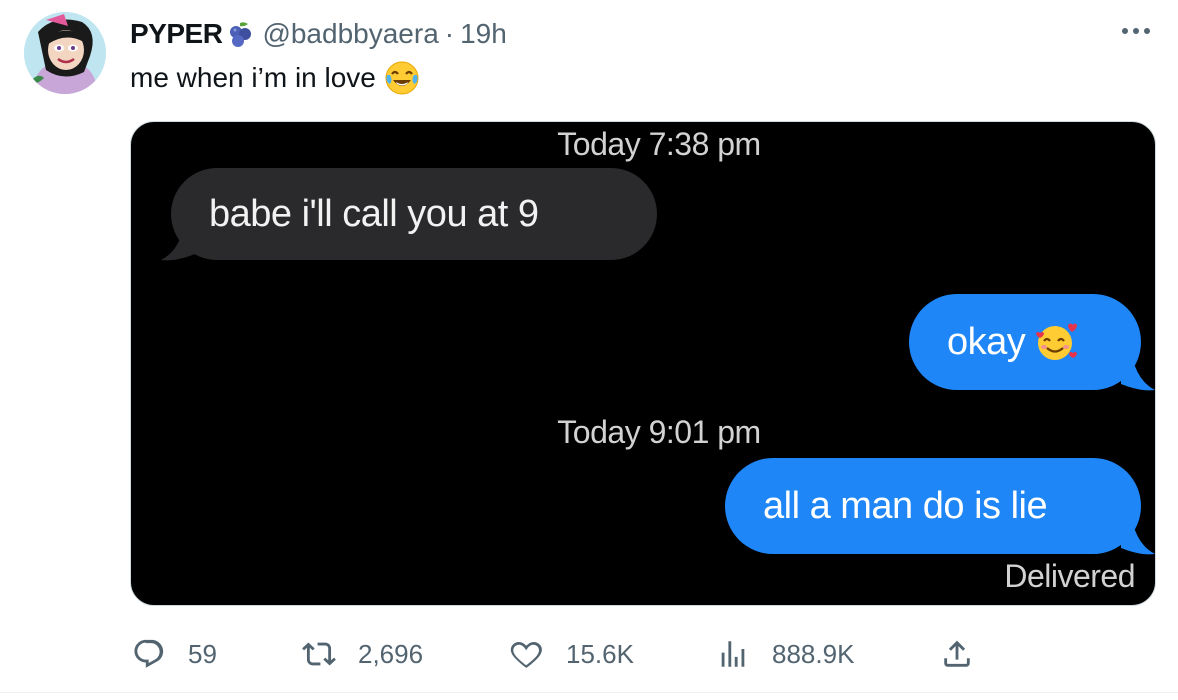 The image size is (1178, 700). What do you see at coordinates (986, 341) in the screenshot?
I see `outgoing-message-text: okay` at bounding box center [986, 341].